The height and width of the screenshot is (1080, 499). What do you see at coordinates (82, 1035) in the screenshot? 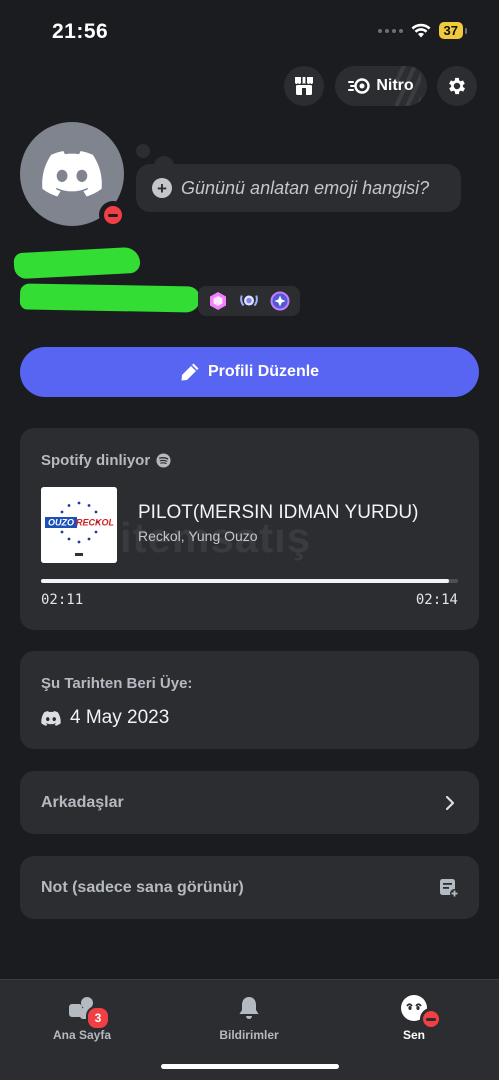
I see `tab-home-label: Ana Sayfa` at bounding box center [82, 1035].